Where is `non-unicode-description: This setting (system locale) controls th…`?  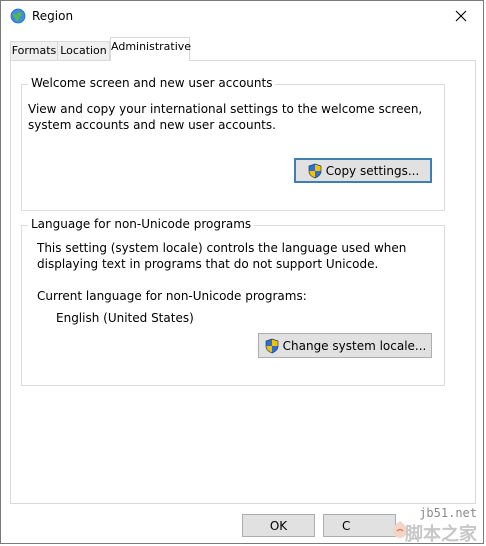
non-unicode-description: This setting (system locale) controls th… is located at coordinates (222, 256).